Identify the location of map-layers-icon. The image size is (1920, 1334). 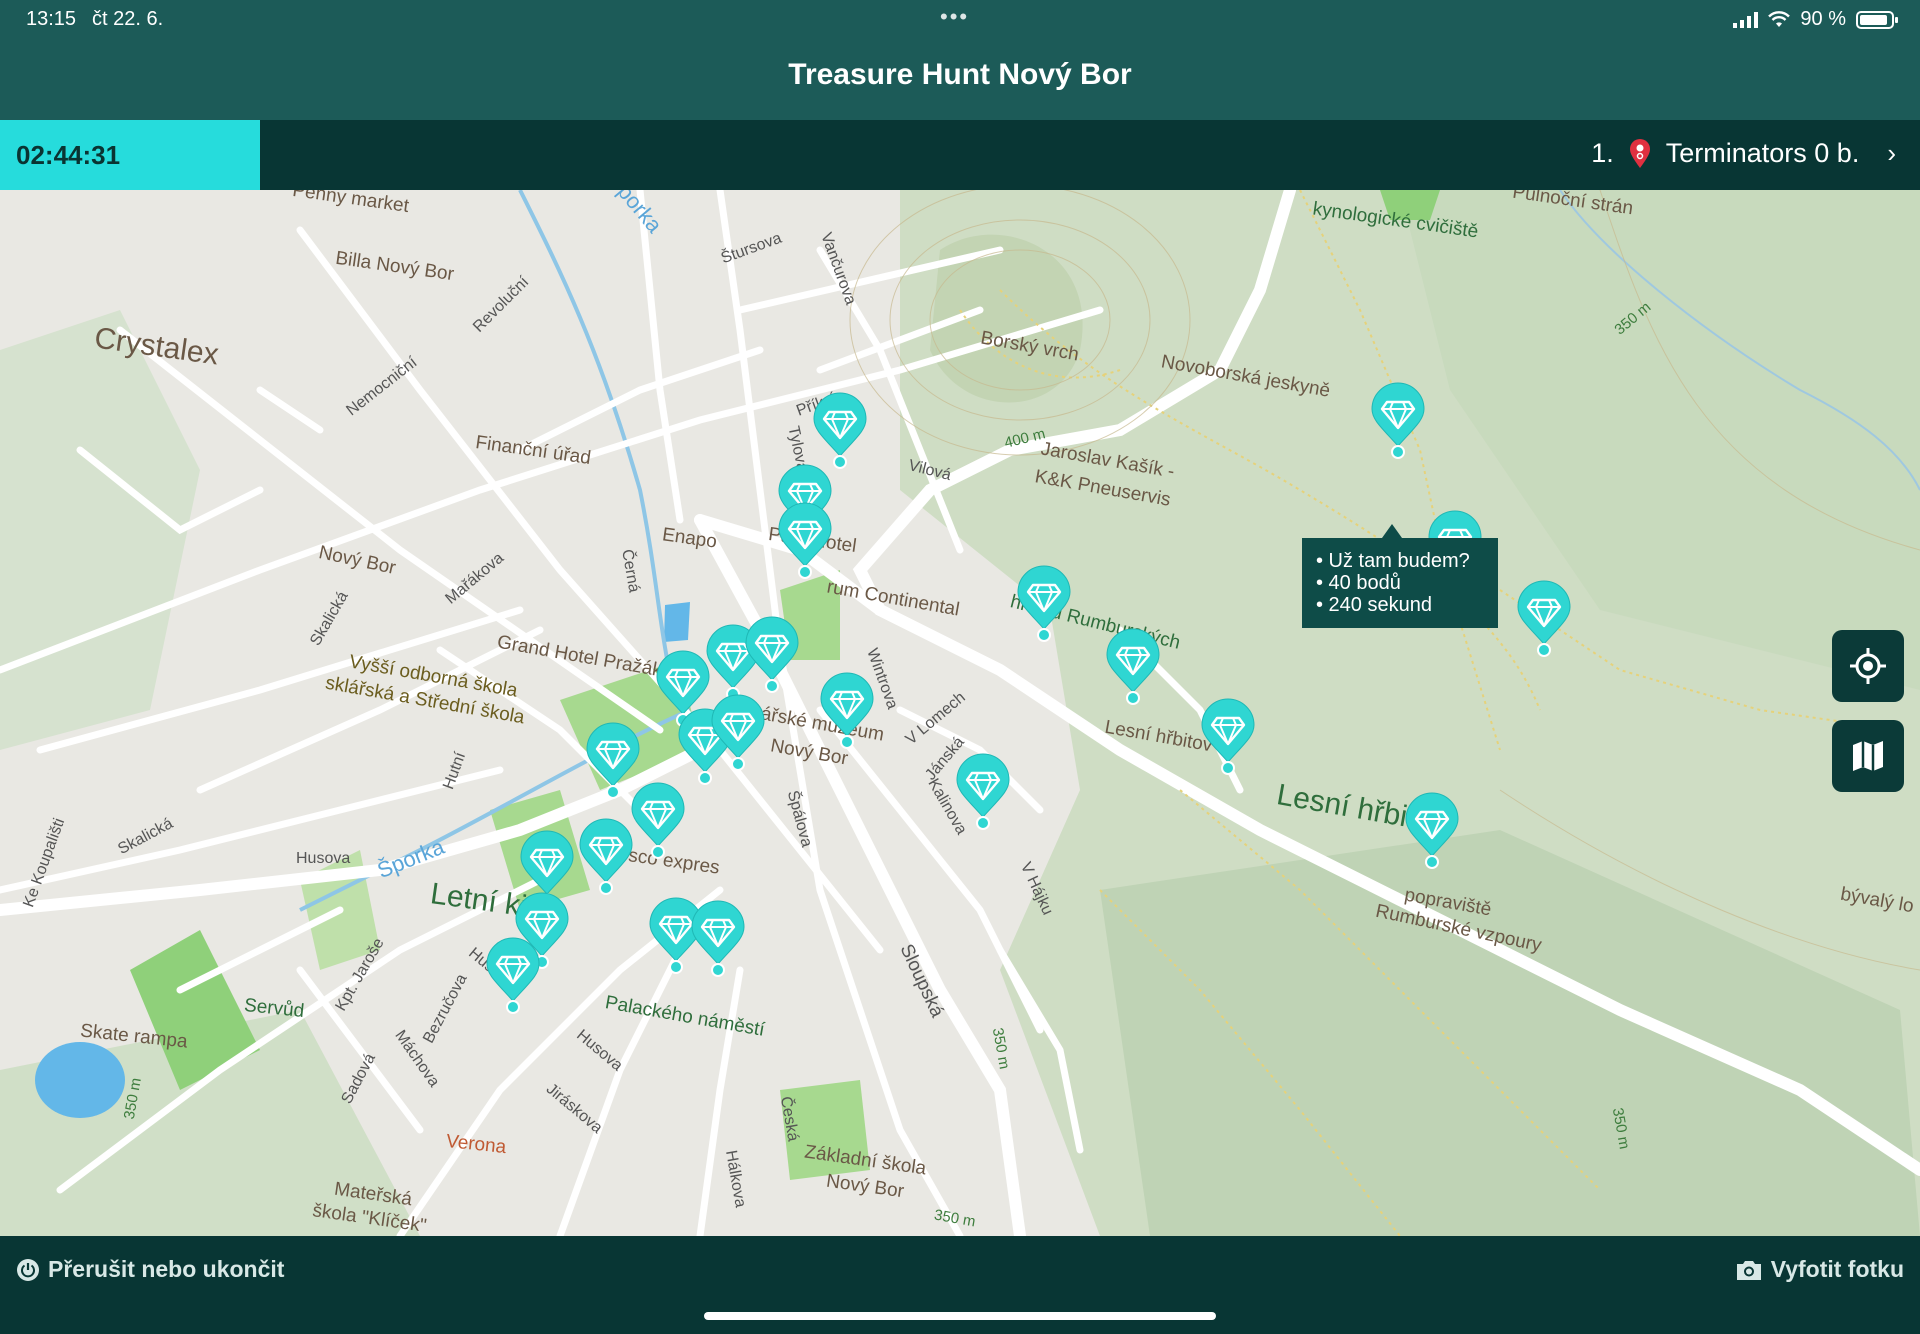
(1868, 756).